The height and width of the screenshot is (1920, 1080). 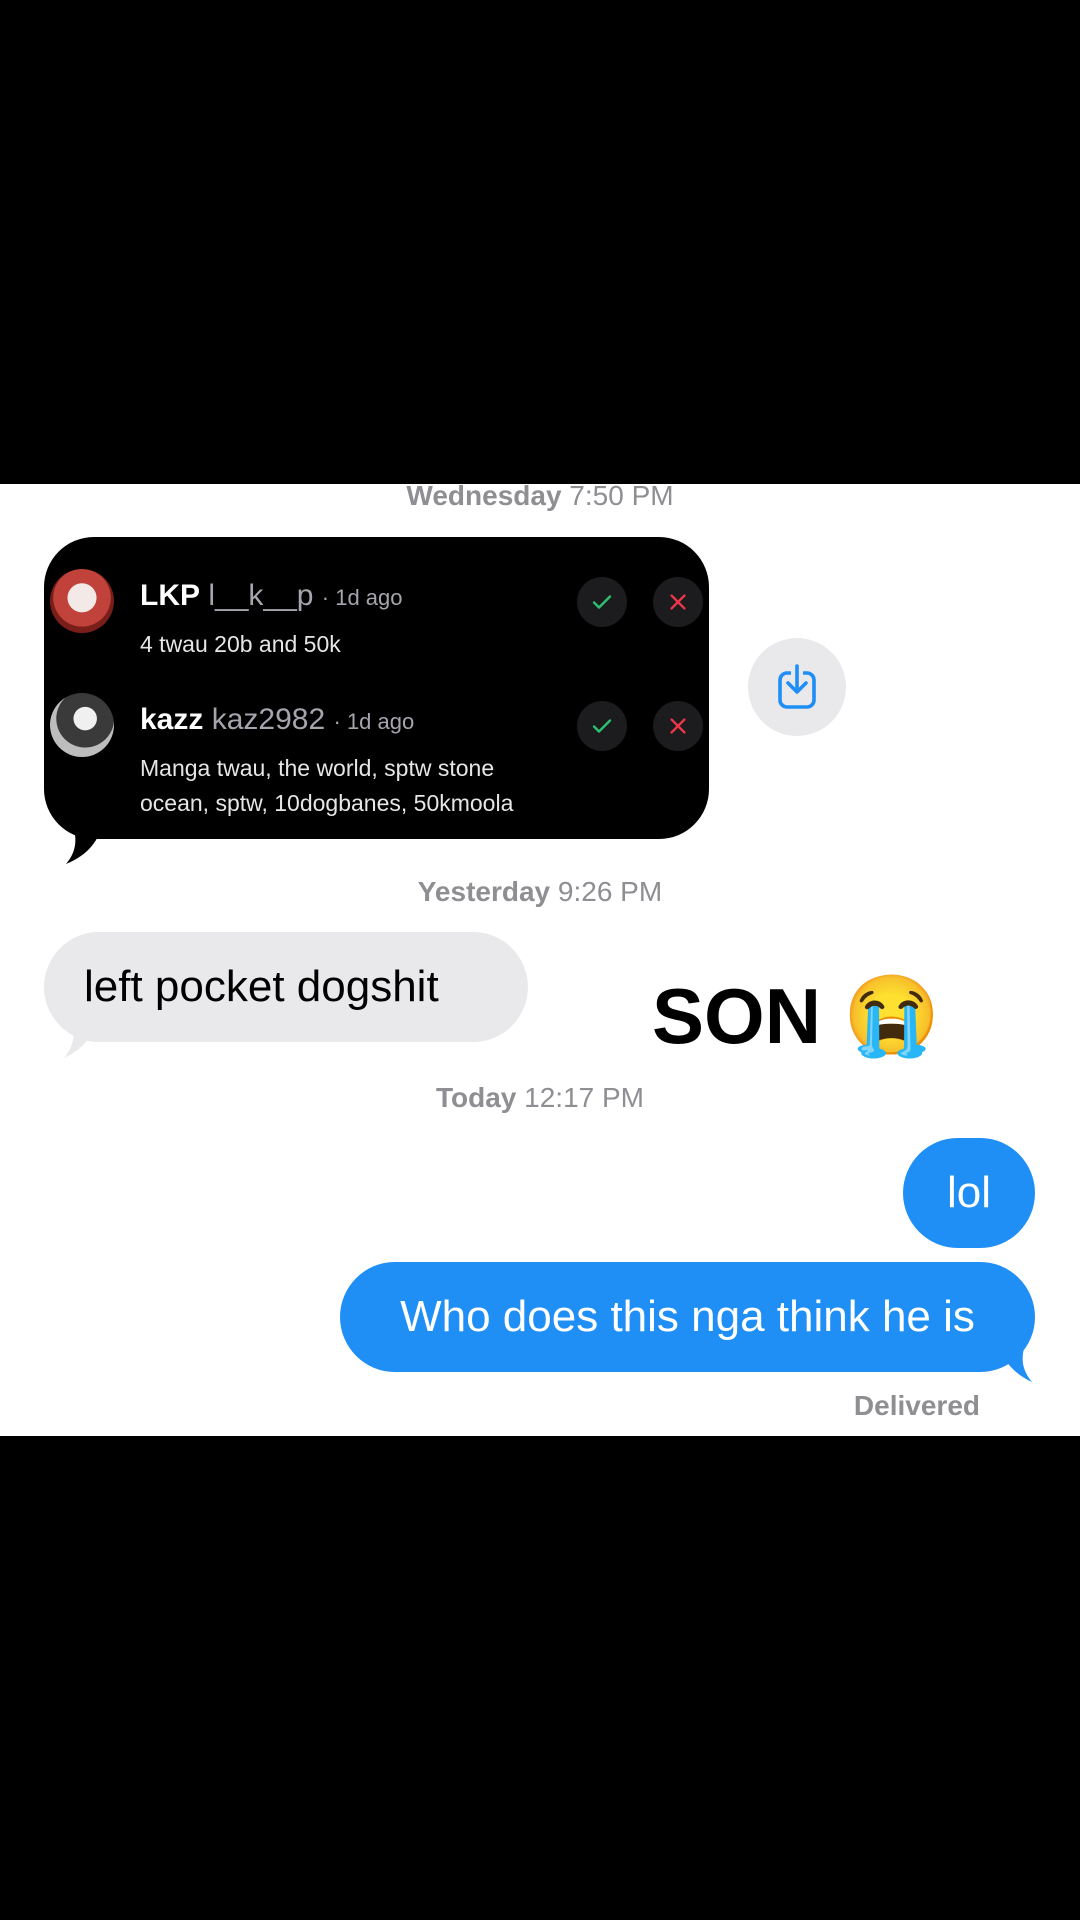 I want to click on download-icon, so click(x=797, y=686).